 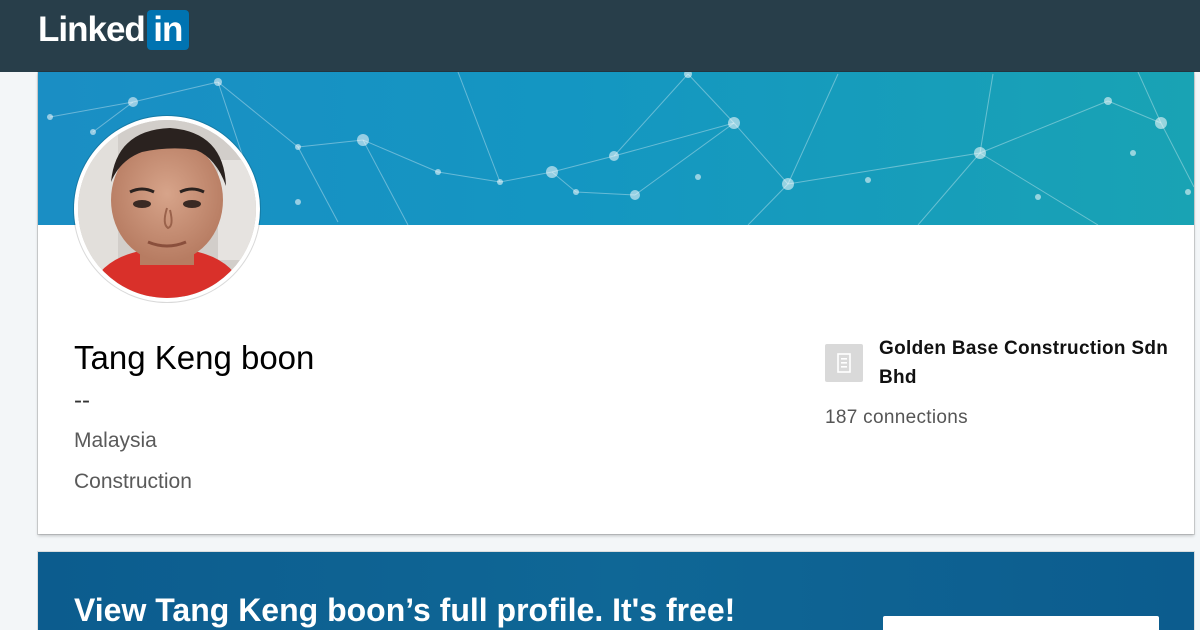 I want to click on cta-button, so click(x=1021, y=623).